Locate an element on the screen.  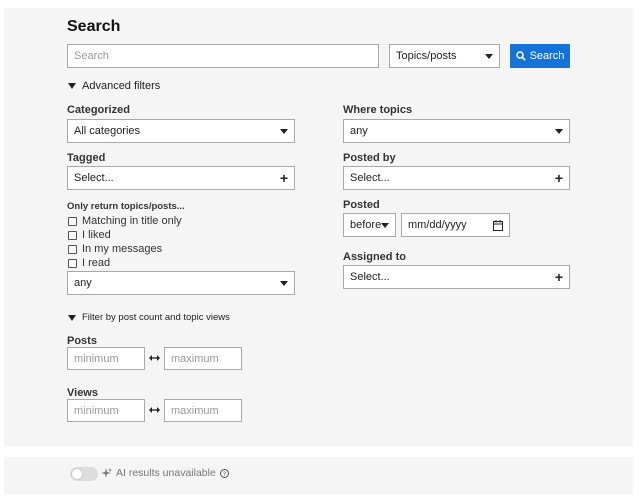
posted-when-select: before is located at coordinates (369, 225).